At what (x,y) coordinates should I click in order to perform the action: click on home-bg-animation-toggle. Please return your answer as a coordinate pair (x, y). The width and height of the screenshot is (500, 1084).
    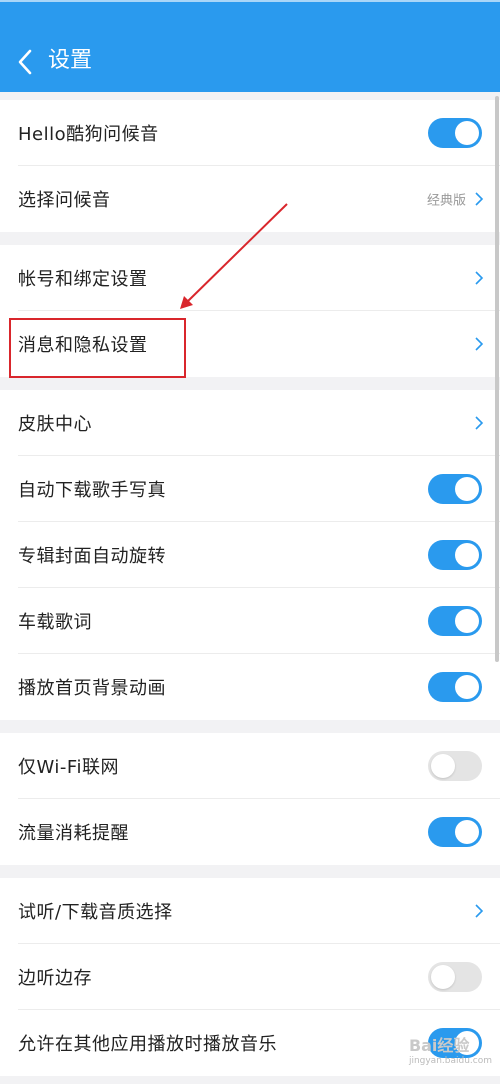
    Looking at the image, I should click on (455, 687).